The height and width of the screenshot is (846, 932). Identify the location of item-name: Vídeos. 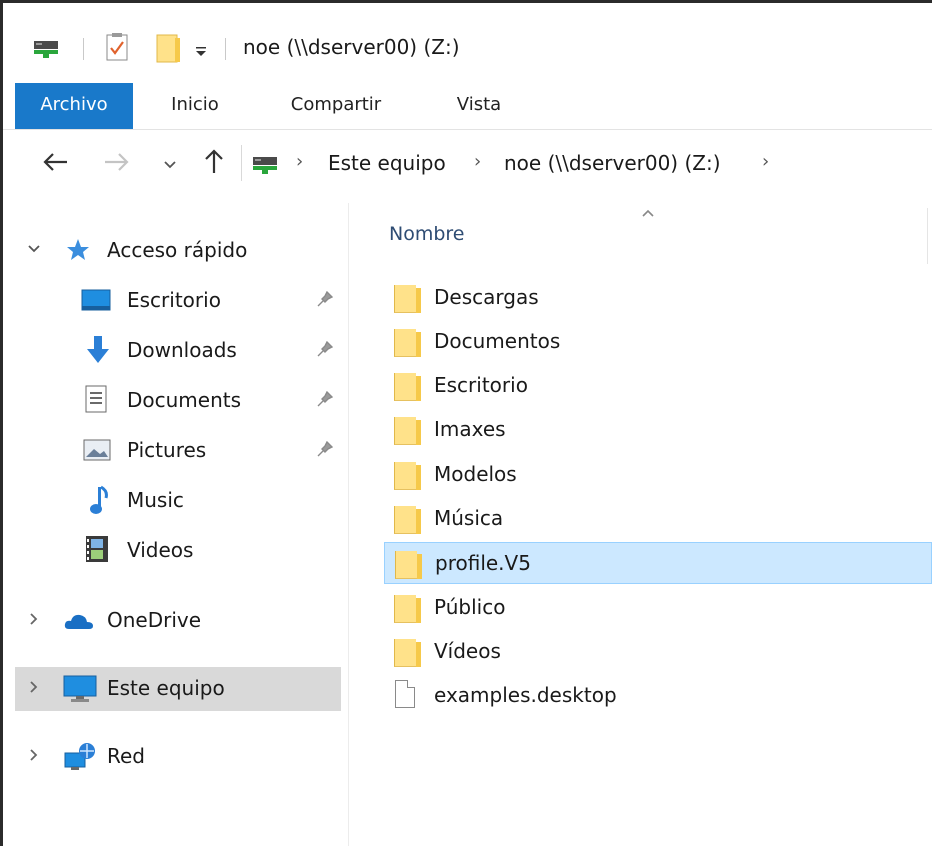
(467, 651).